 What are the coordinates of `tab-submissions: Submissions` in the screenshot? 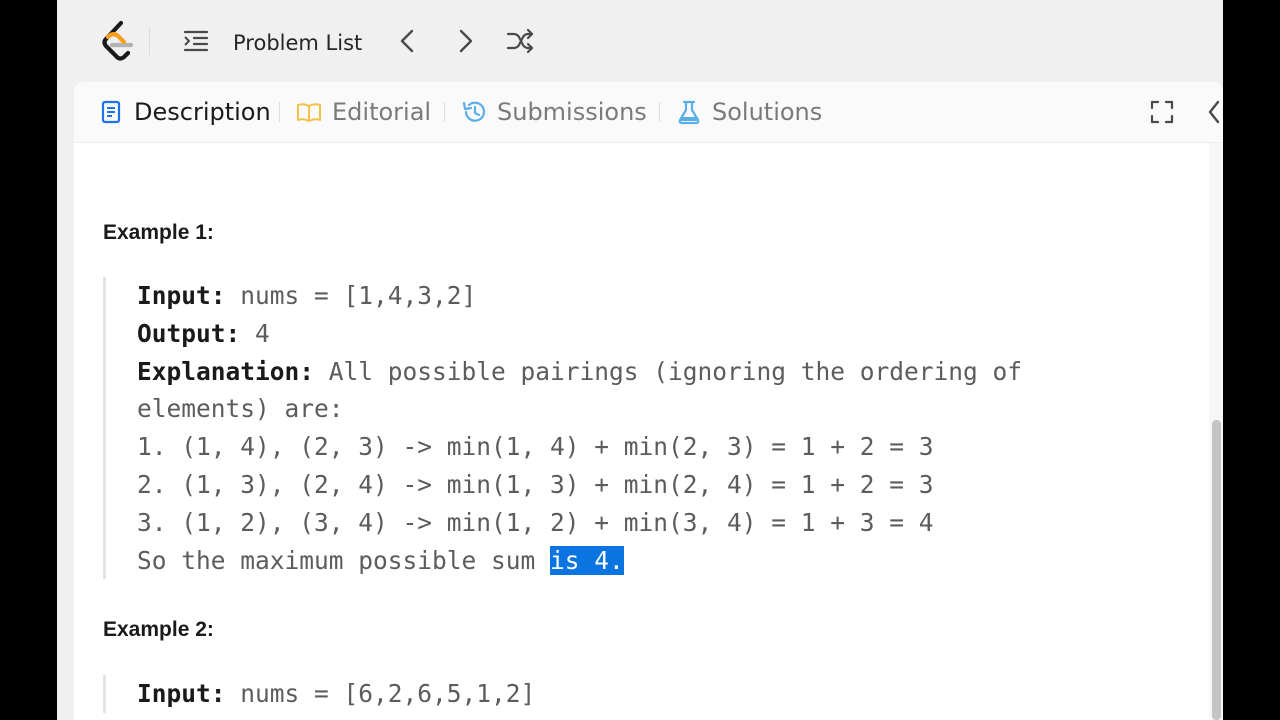 It's located at (554, 112).